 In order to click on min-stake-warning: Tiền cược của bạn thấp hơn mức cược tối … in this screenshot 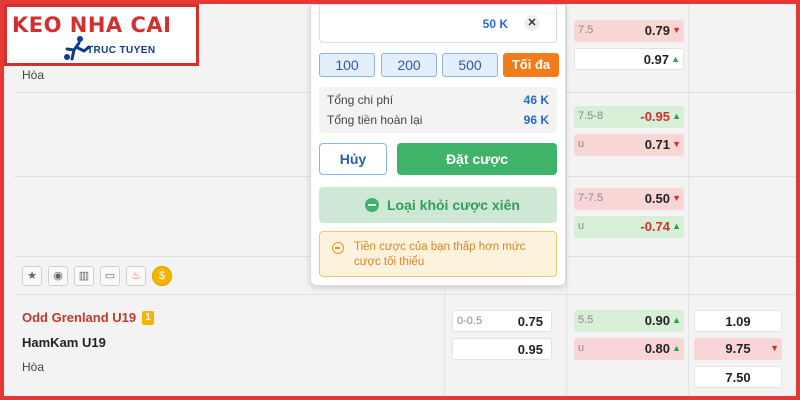, I will do `click(438, 254)`.